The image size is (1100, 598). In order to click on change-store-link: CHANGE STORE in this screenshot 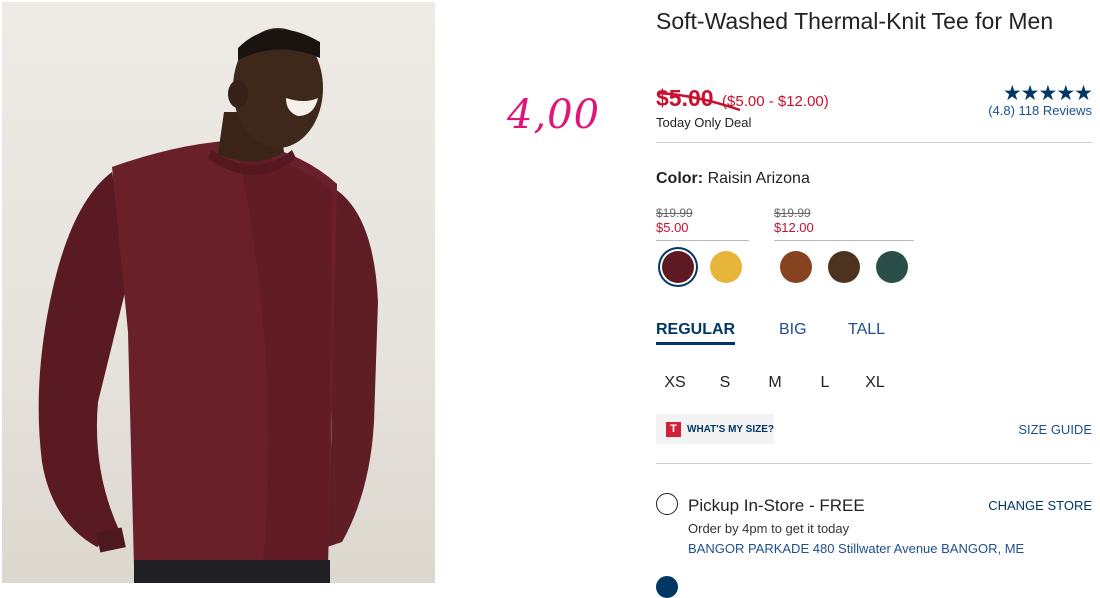, I will do `click(1040, 505)`.